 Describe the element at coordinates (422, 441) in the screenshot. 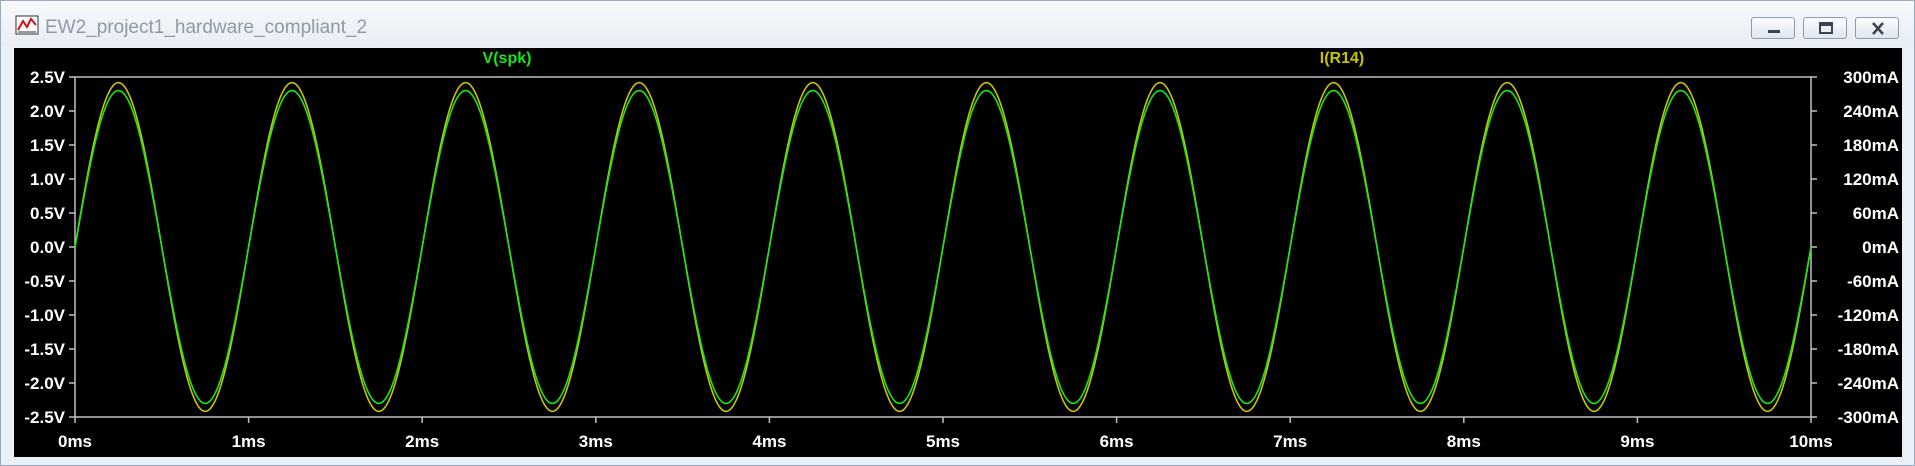

I see `x-tick-label: 2ms` at that location.